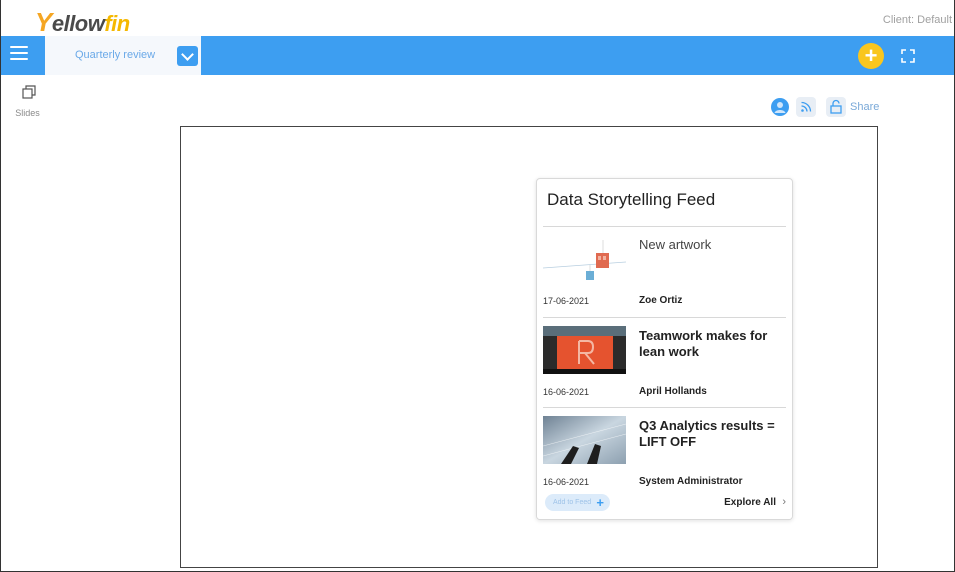  Describe the element at coordinates (43, 22) in the screenshot. I see `logo-y: Y` at that location.